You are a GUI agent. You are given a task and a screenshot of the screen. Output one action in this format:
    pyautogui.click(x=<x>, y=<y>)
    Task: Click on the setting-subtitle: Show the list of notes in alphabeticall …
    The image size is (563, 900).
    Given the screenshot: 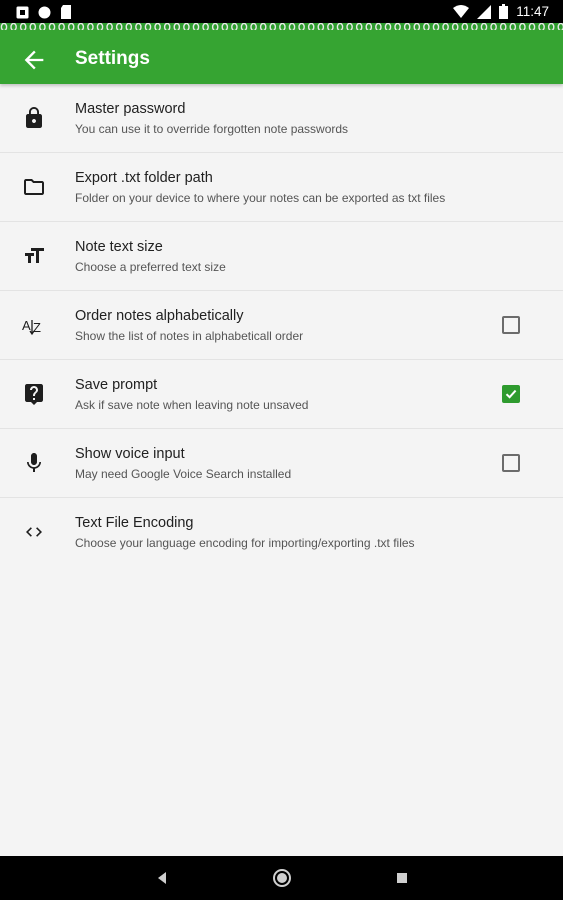 What is the action you would take?
    pyautogui.click(x=189, y=336)
    